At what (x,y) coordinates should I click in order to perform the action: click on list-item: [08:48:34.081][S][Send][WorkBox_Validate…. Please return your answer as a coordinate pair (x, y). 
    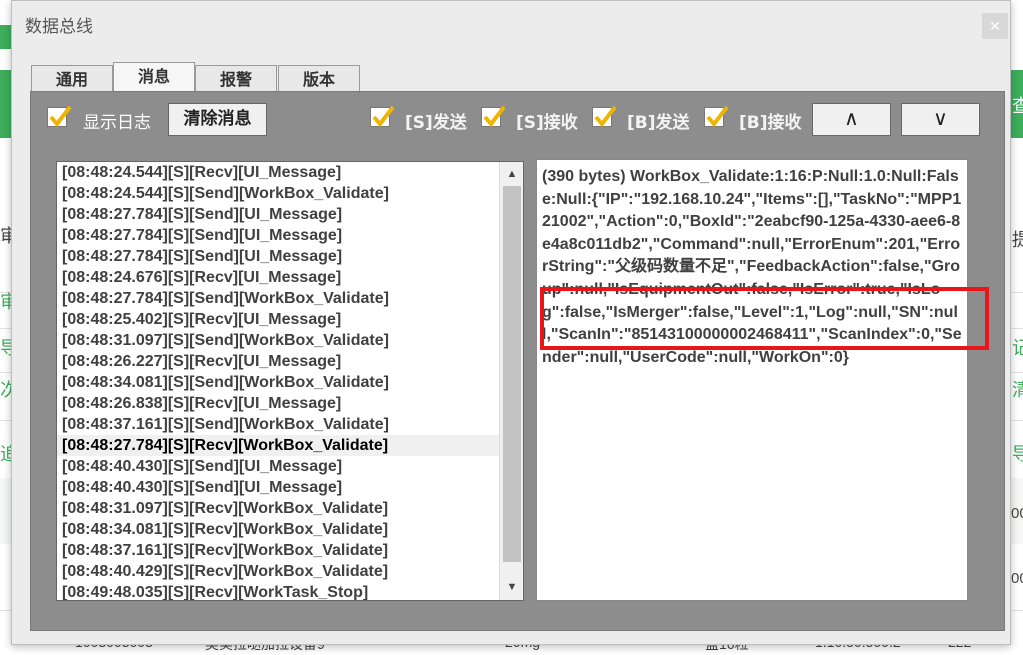
    Looking at the image, I should click on (278, 382).